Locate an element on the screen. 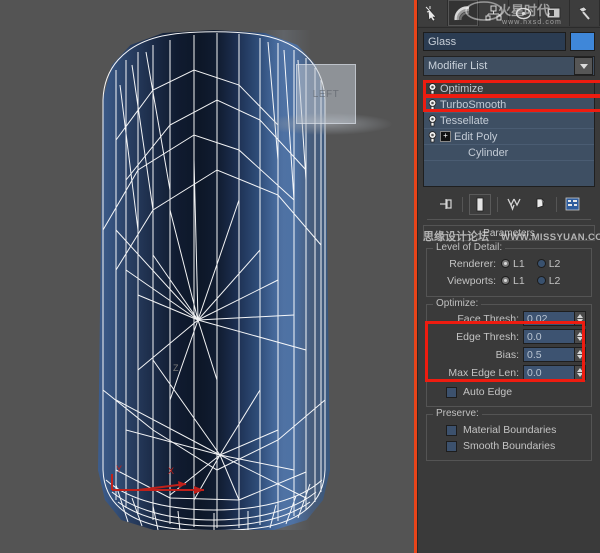  hierarchy-nodes-icon is located at coordinates (493, 12).